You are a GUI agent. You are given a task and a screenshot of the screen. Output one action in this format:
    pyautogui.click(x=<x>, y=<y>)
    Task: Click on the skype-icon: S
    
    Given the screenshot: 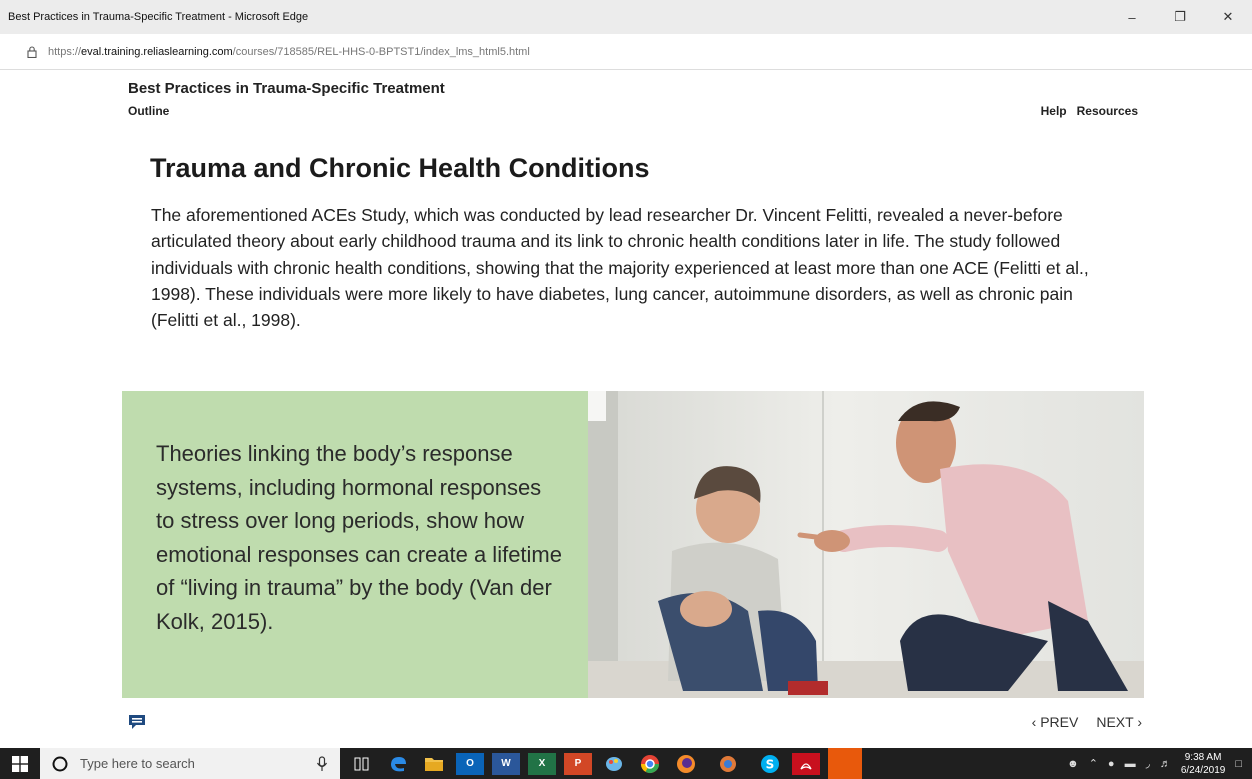 What is the action you would take?
    pyautogui.click(x=770, y=764)
    